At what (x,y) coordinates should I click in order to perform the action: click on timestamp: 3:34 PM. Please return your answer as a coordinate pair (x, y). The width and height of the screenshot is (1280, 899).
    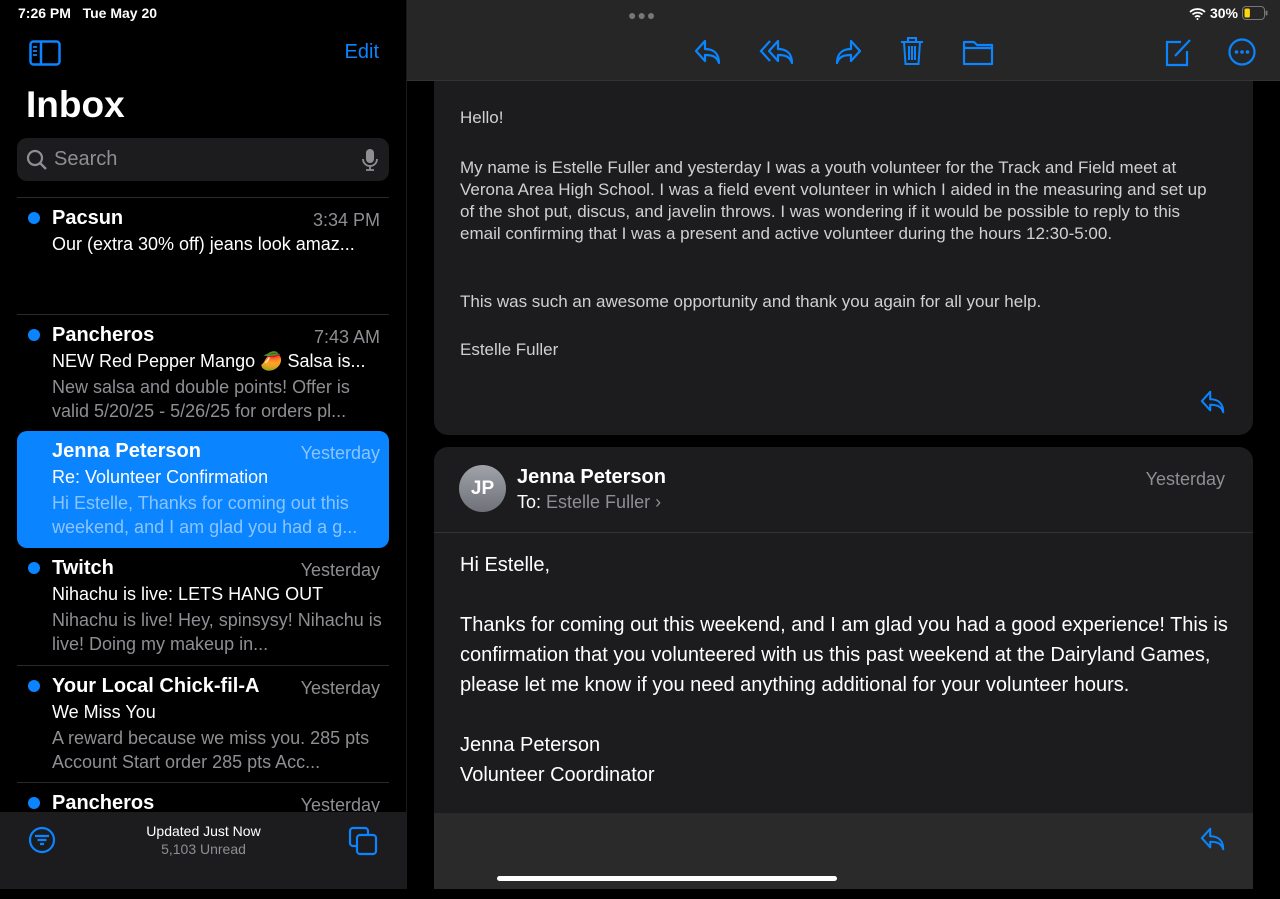
    Looking at the image, I should click on (346, 220).